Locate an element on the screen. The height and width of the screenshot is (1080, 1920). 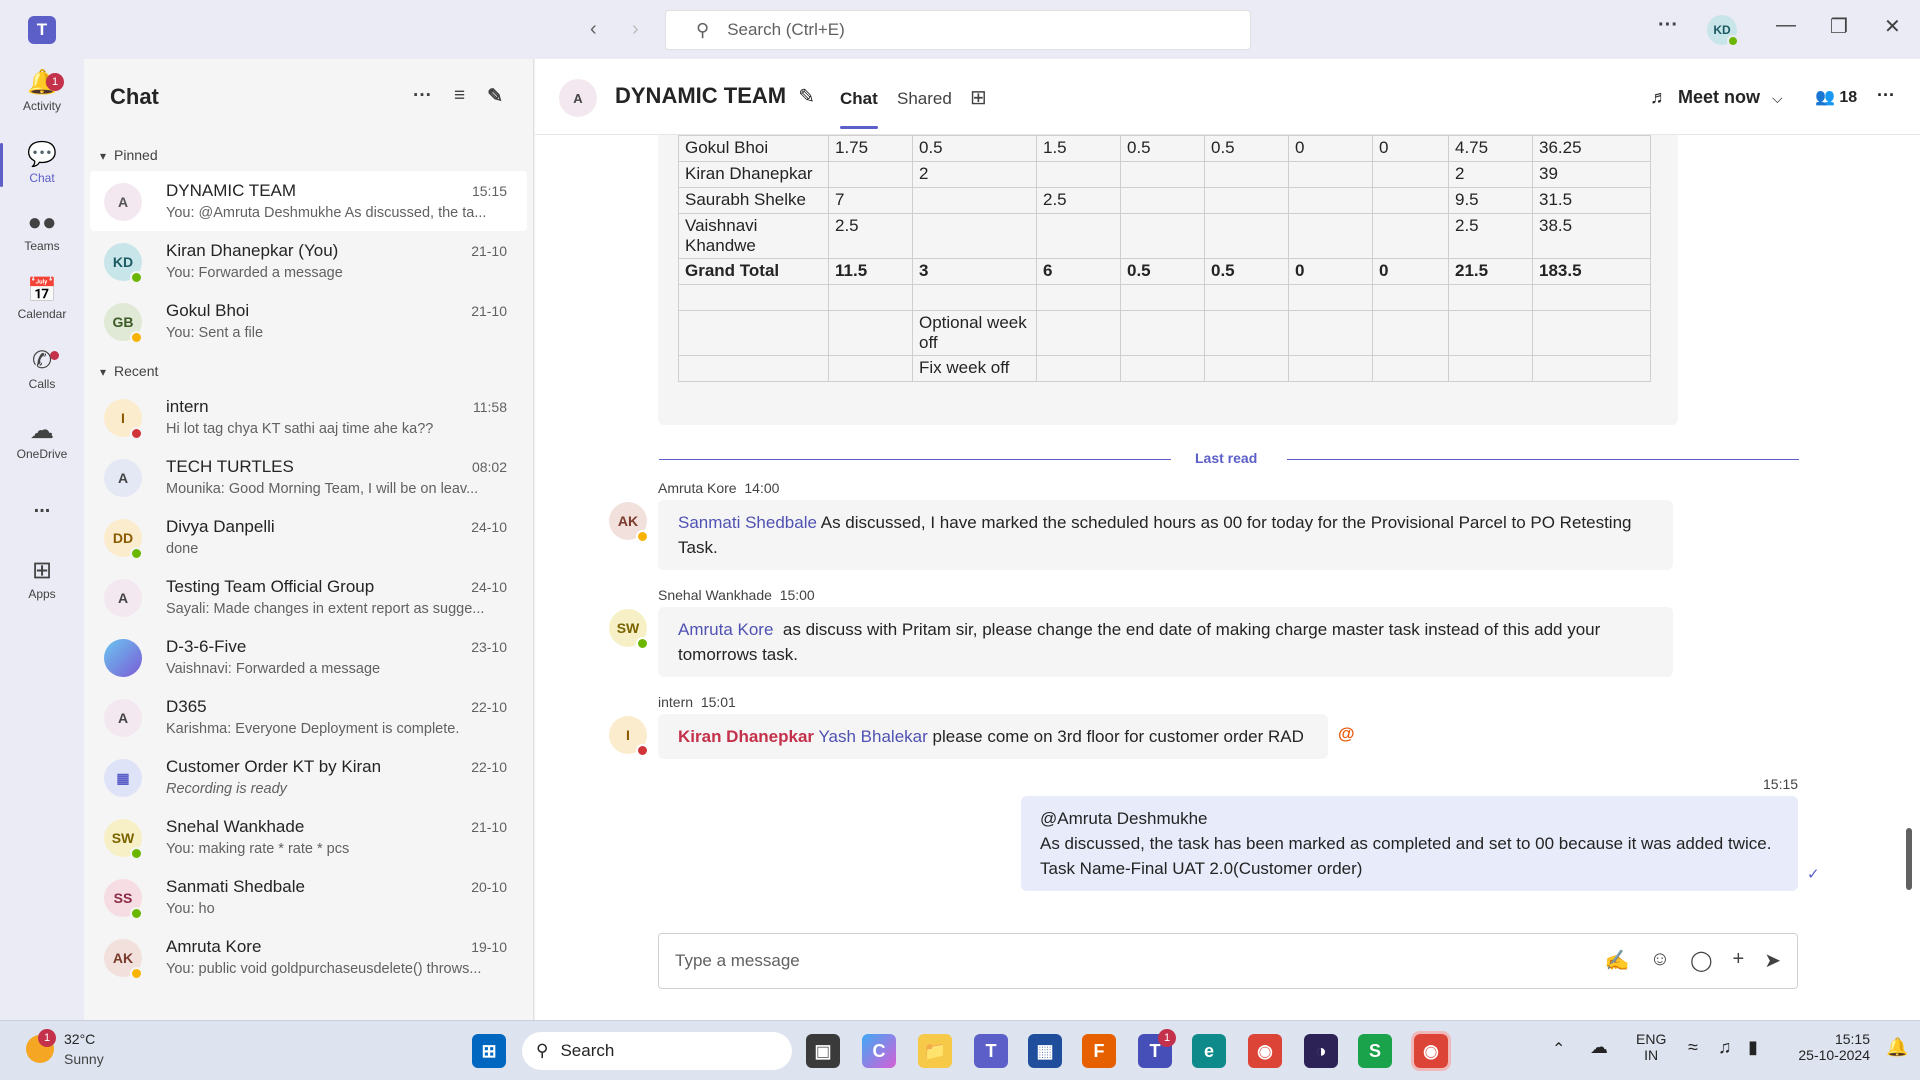
chat-item-name: Snehal Wankhade is located at coordinates (235, 826).